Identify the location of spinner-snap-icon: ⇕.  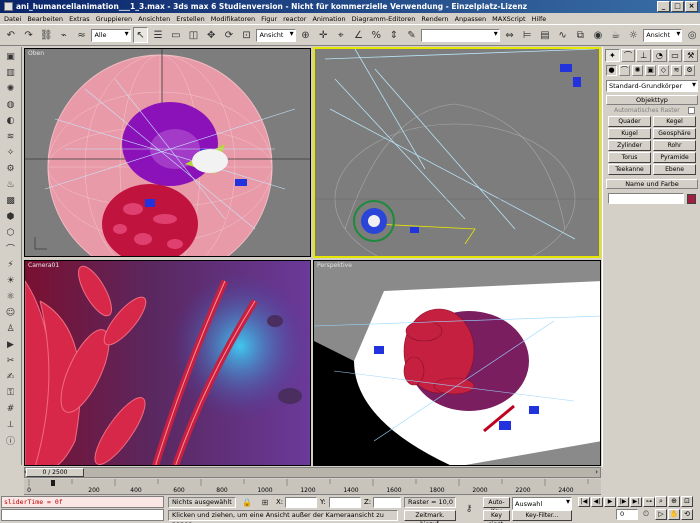
(394, 35).